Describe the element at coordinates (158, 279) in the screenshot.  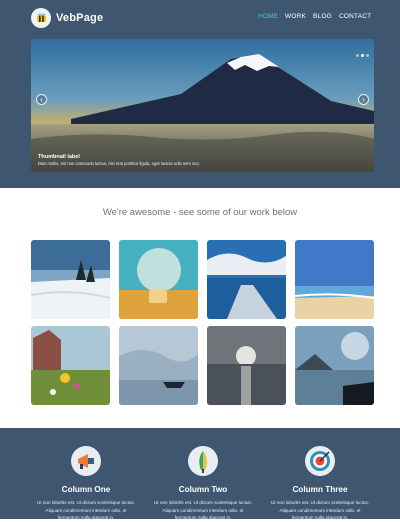
I see `gallery-item-hay-bale` at that location.